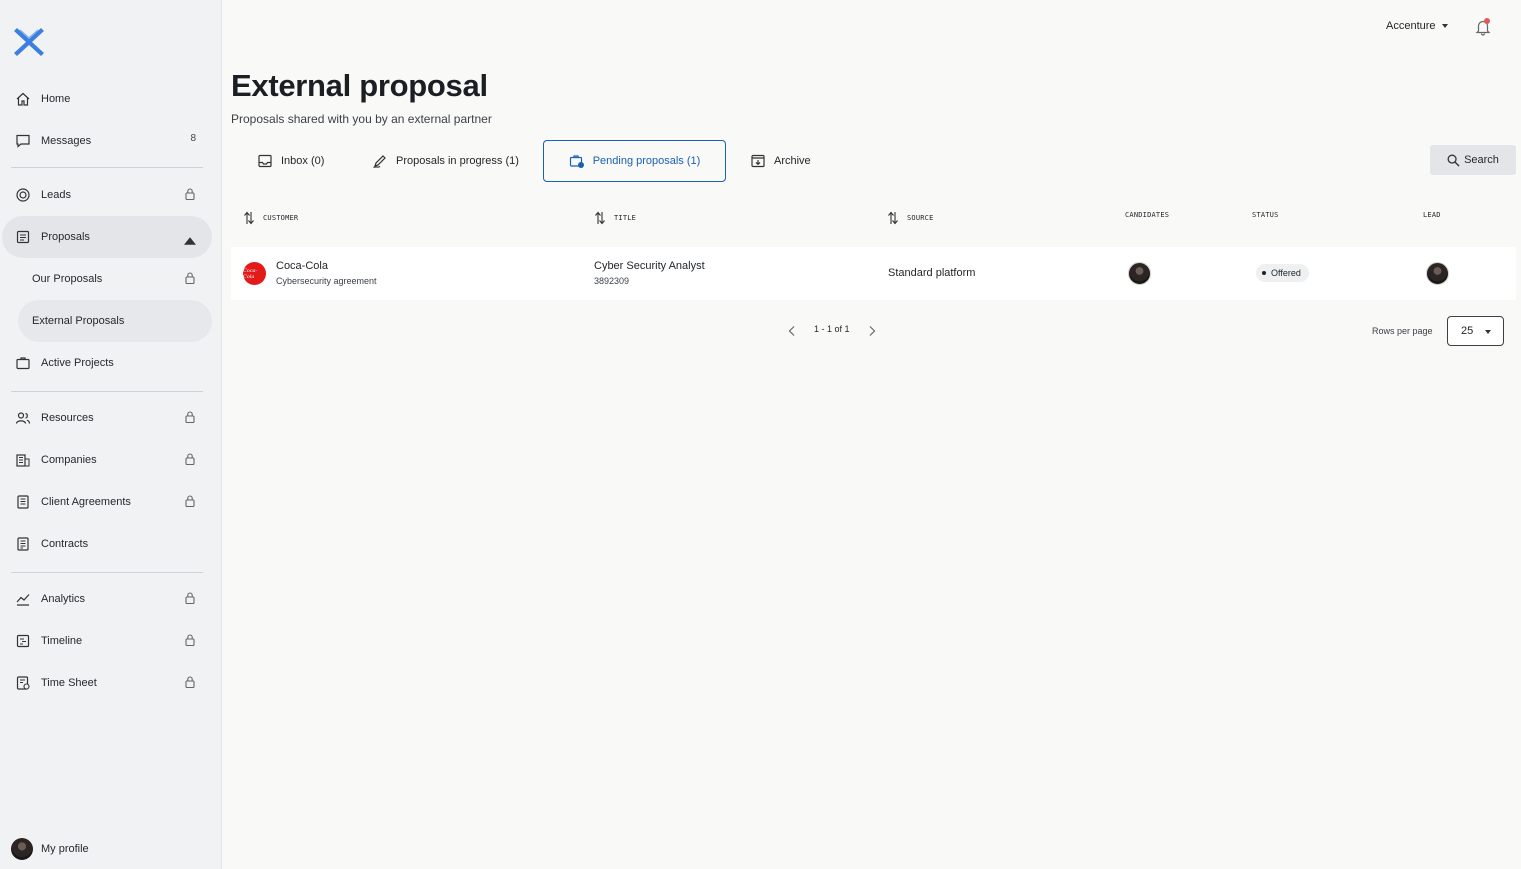 This screenshot has height=869, width=1521. I want to click on proposal-title: Cyber Security Analyst, so click(649, 266).